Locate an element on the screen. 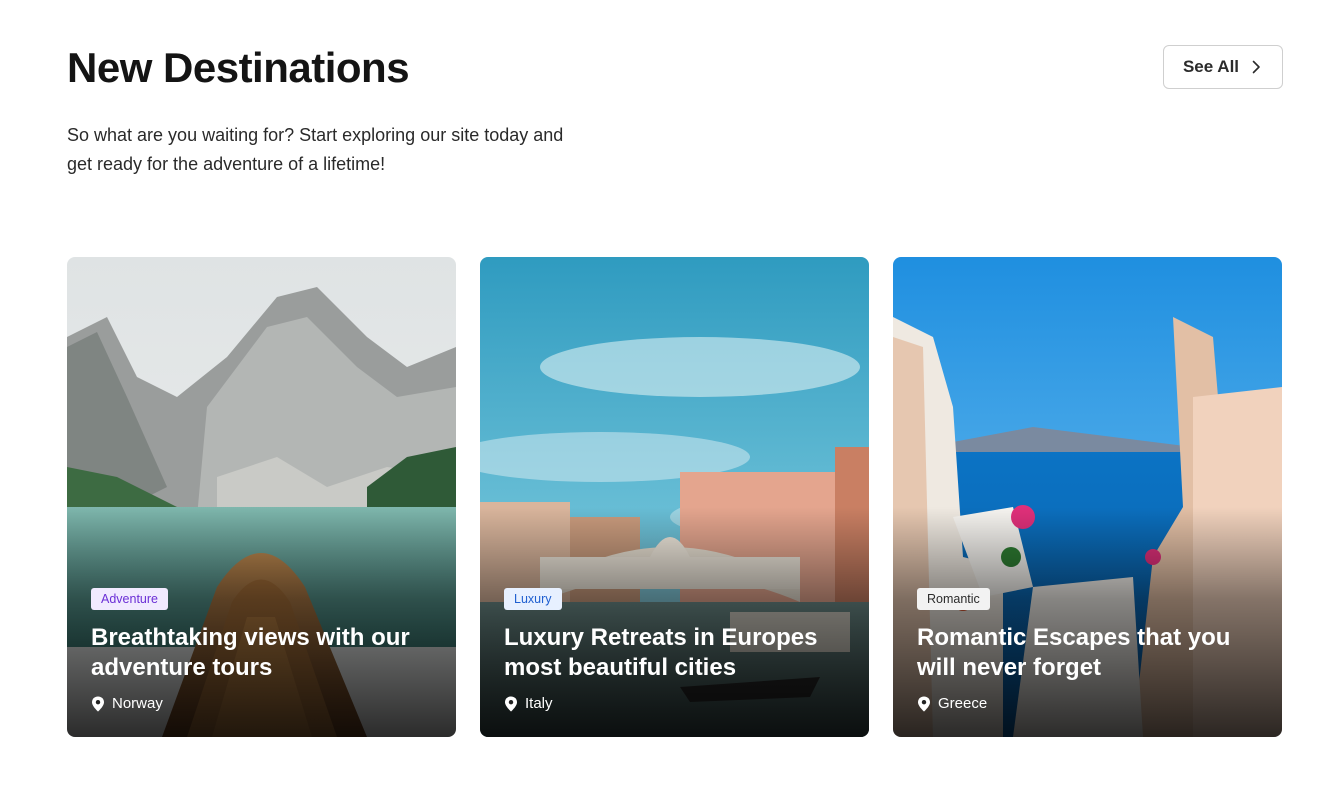 The width and height of the screenshot is (1339, 786). chevron-right-icon is located at coordinates (1256, 67).